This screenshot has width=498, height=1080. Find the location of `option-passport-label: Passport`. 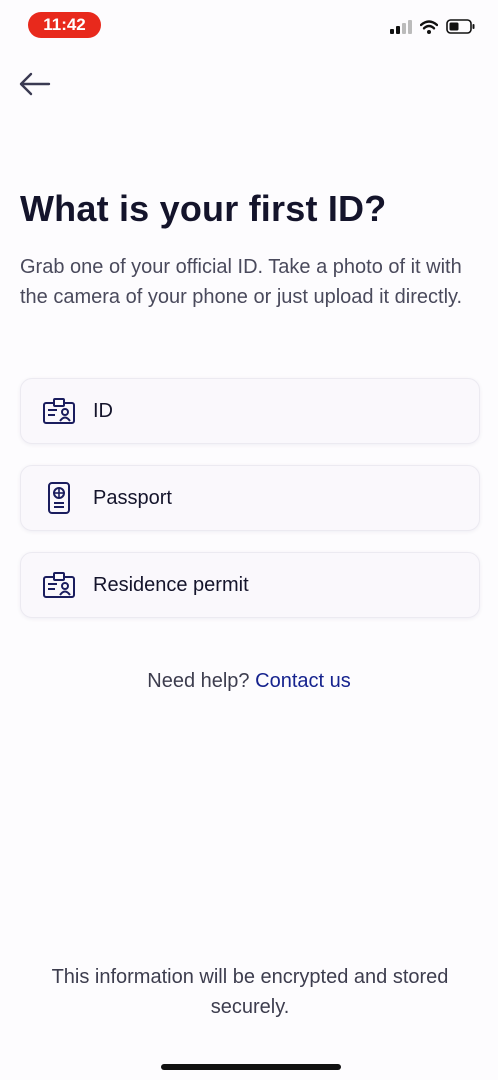

option-passport-label: Passport is located at coordinates (132, 497).